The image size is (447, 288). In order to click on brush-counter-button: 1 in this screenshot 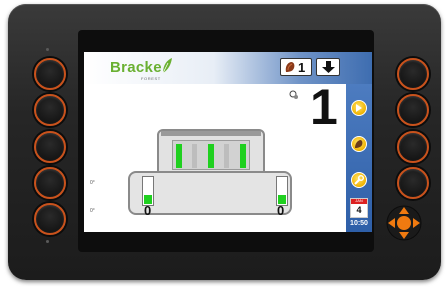, I will do `click(296, 67)`.